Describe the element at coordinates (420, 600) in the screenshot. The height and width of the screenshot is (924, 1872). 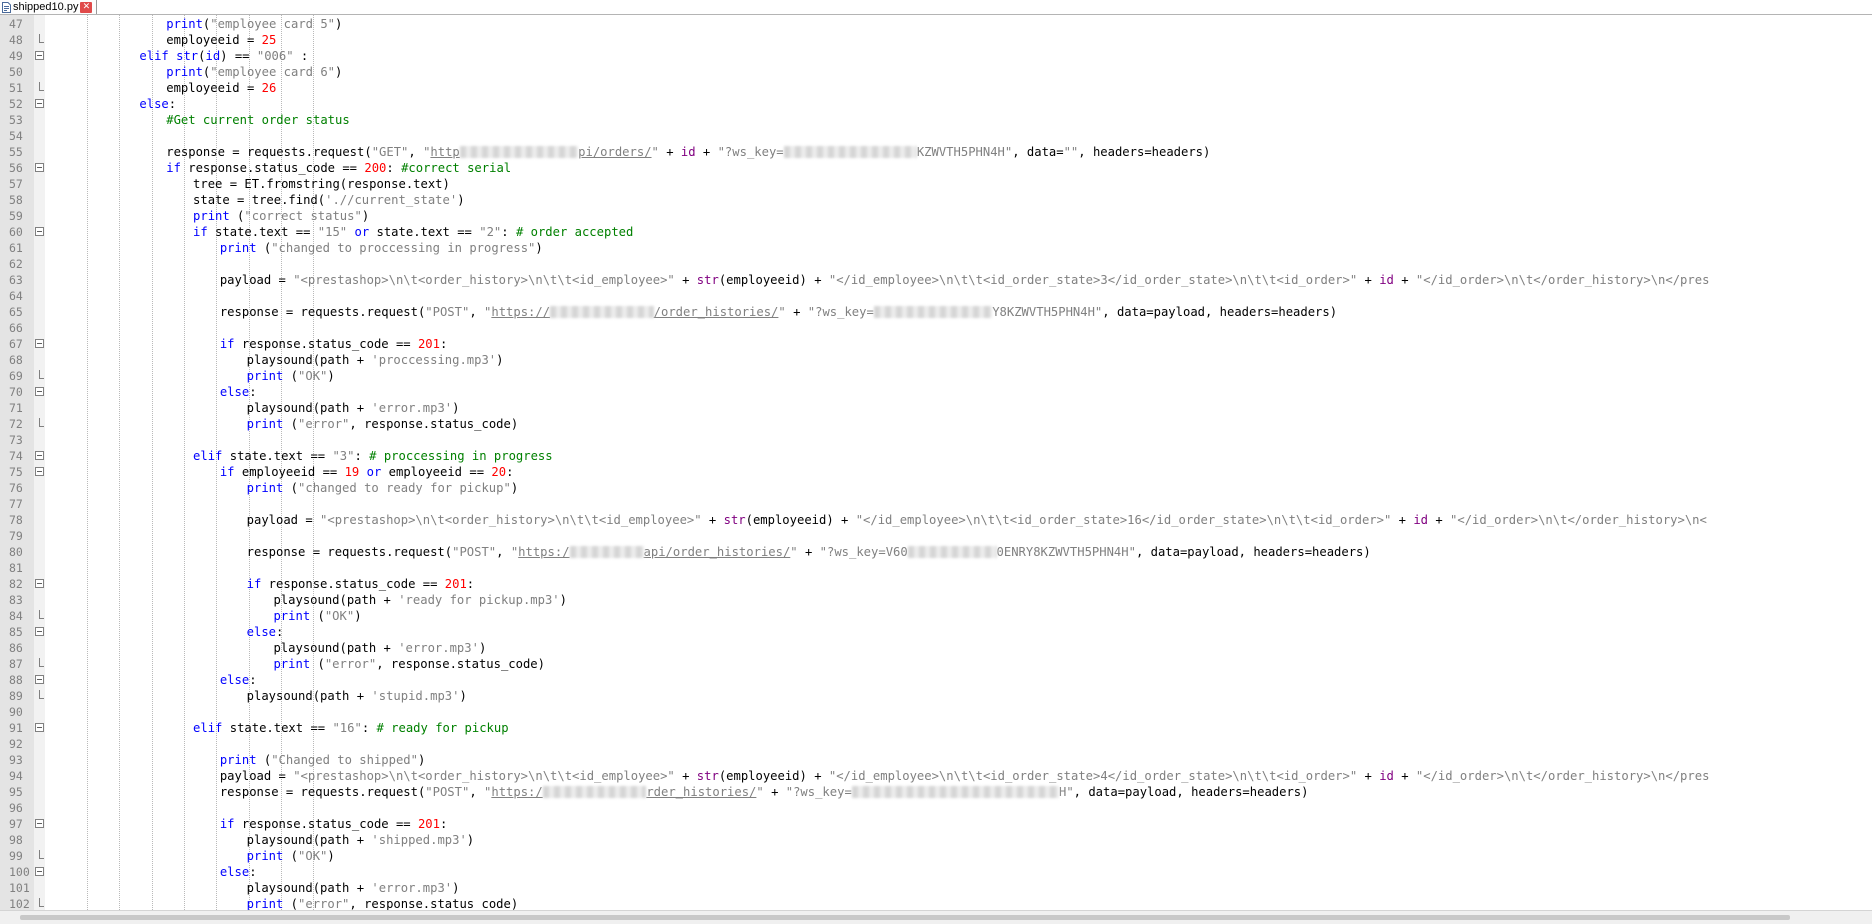
I see `code-line: playsound(path + 'ready for pickup.mp3')` at that location.